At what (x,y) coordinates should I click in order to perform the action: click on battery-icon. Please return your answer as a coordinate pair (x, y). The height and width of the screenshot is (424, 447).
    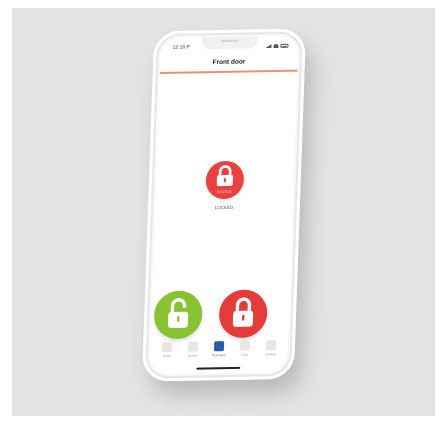
    Looking at the image, I should click on (284, 45).